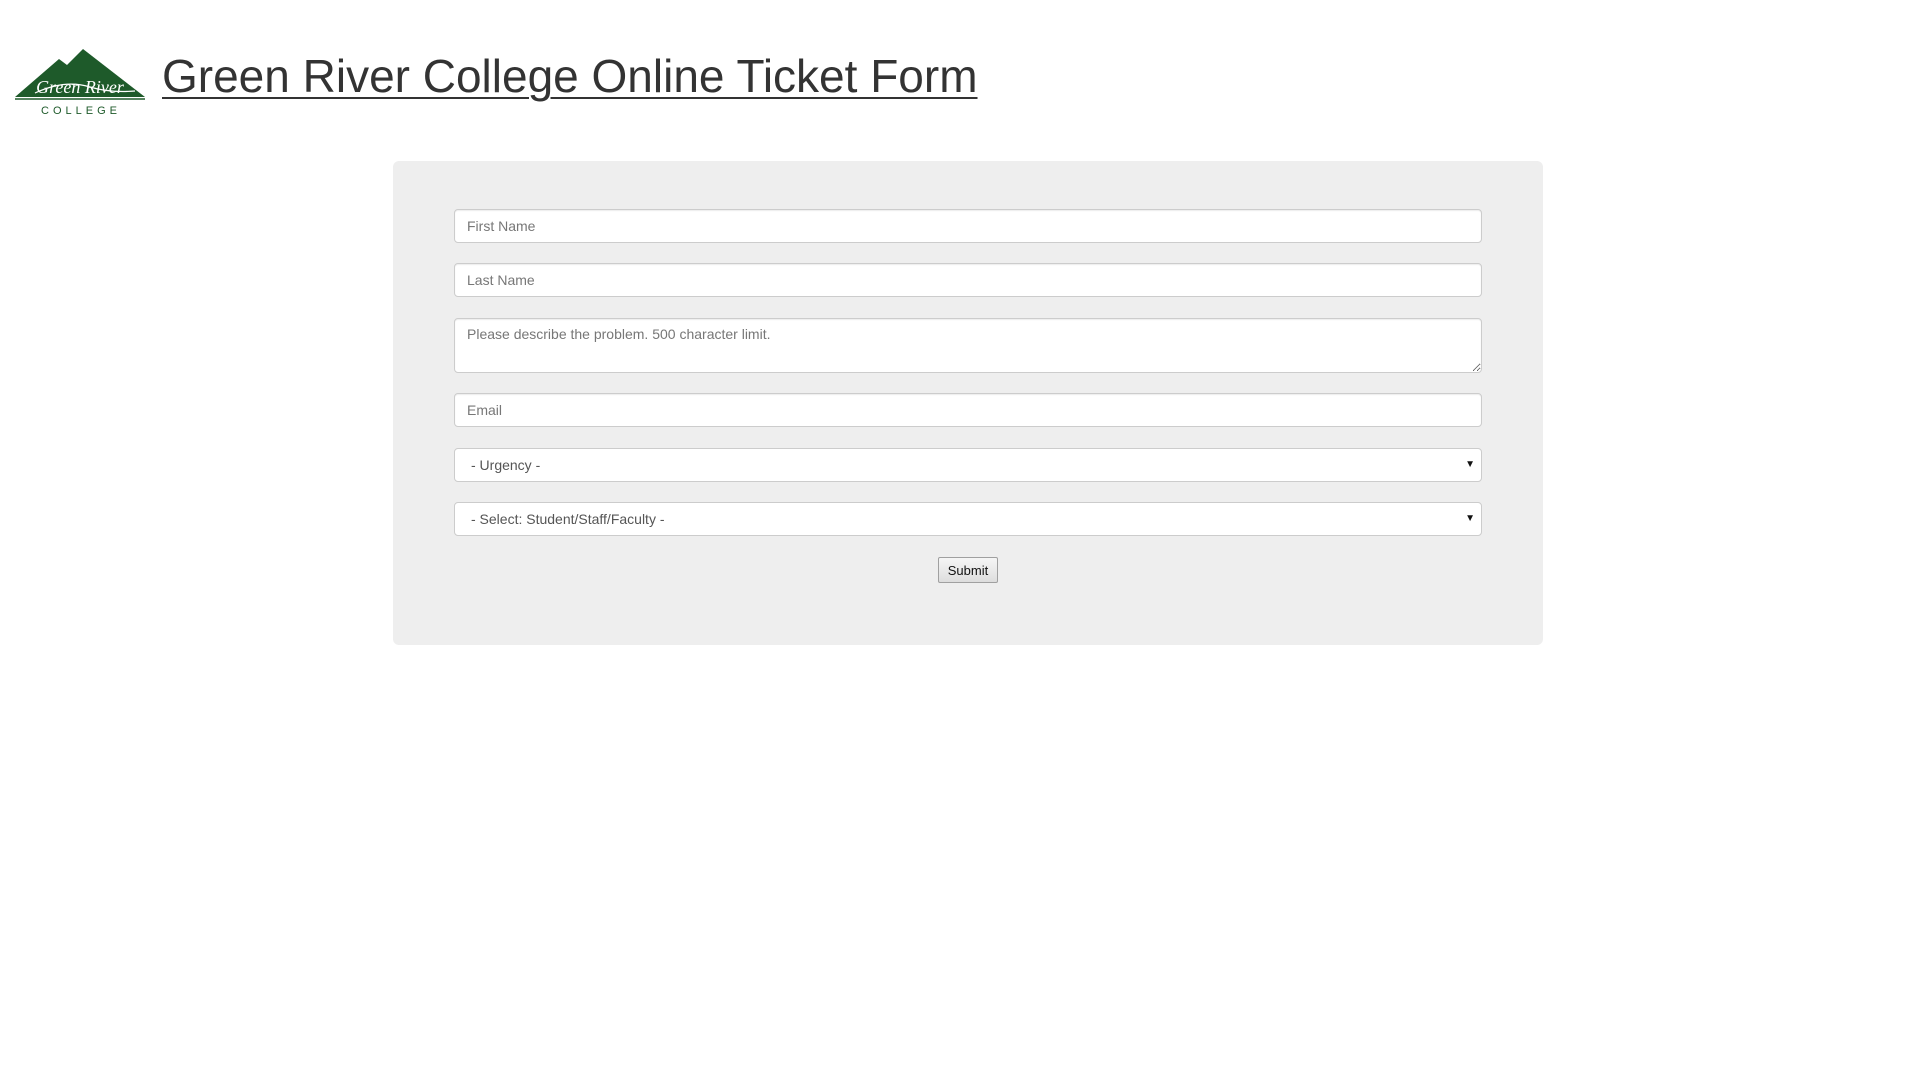 The height and width of the screenshot is (1080, 1920). What do you see at coordinates (968, 280) in the screenshot?
I see `last-name-input` at bounding box center [968, 280].